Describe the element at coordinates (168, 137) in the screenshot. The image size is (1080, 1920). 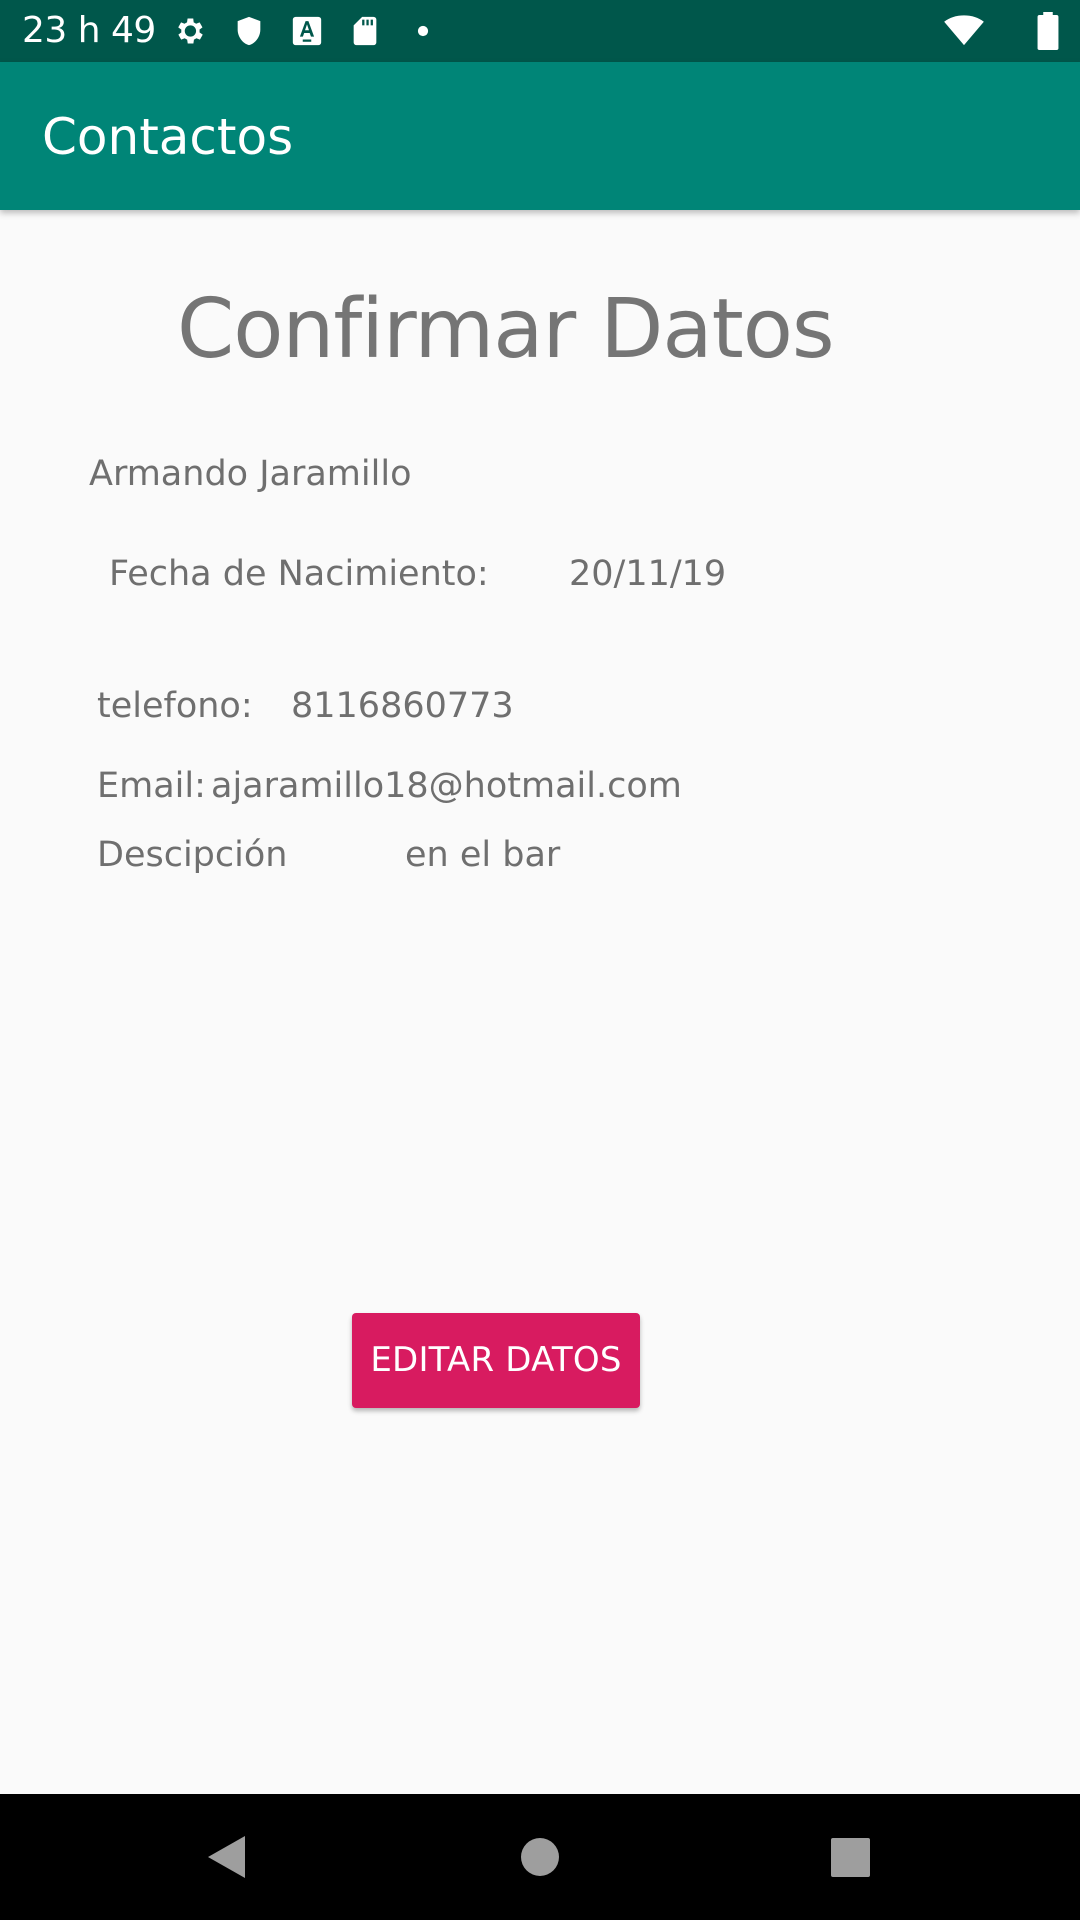
I see `app-title: Contactos` at that location.